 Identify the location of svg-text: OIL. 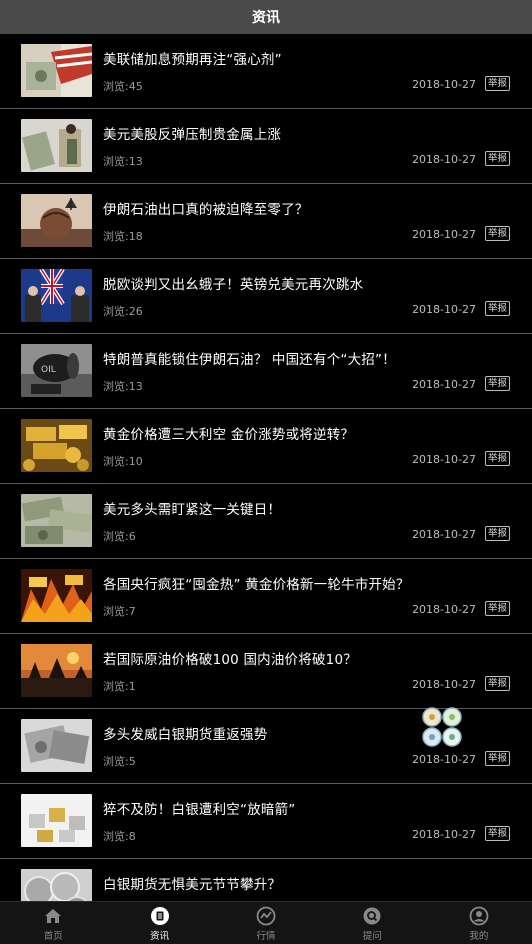
(48, 370).